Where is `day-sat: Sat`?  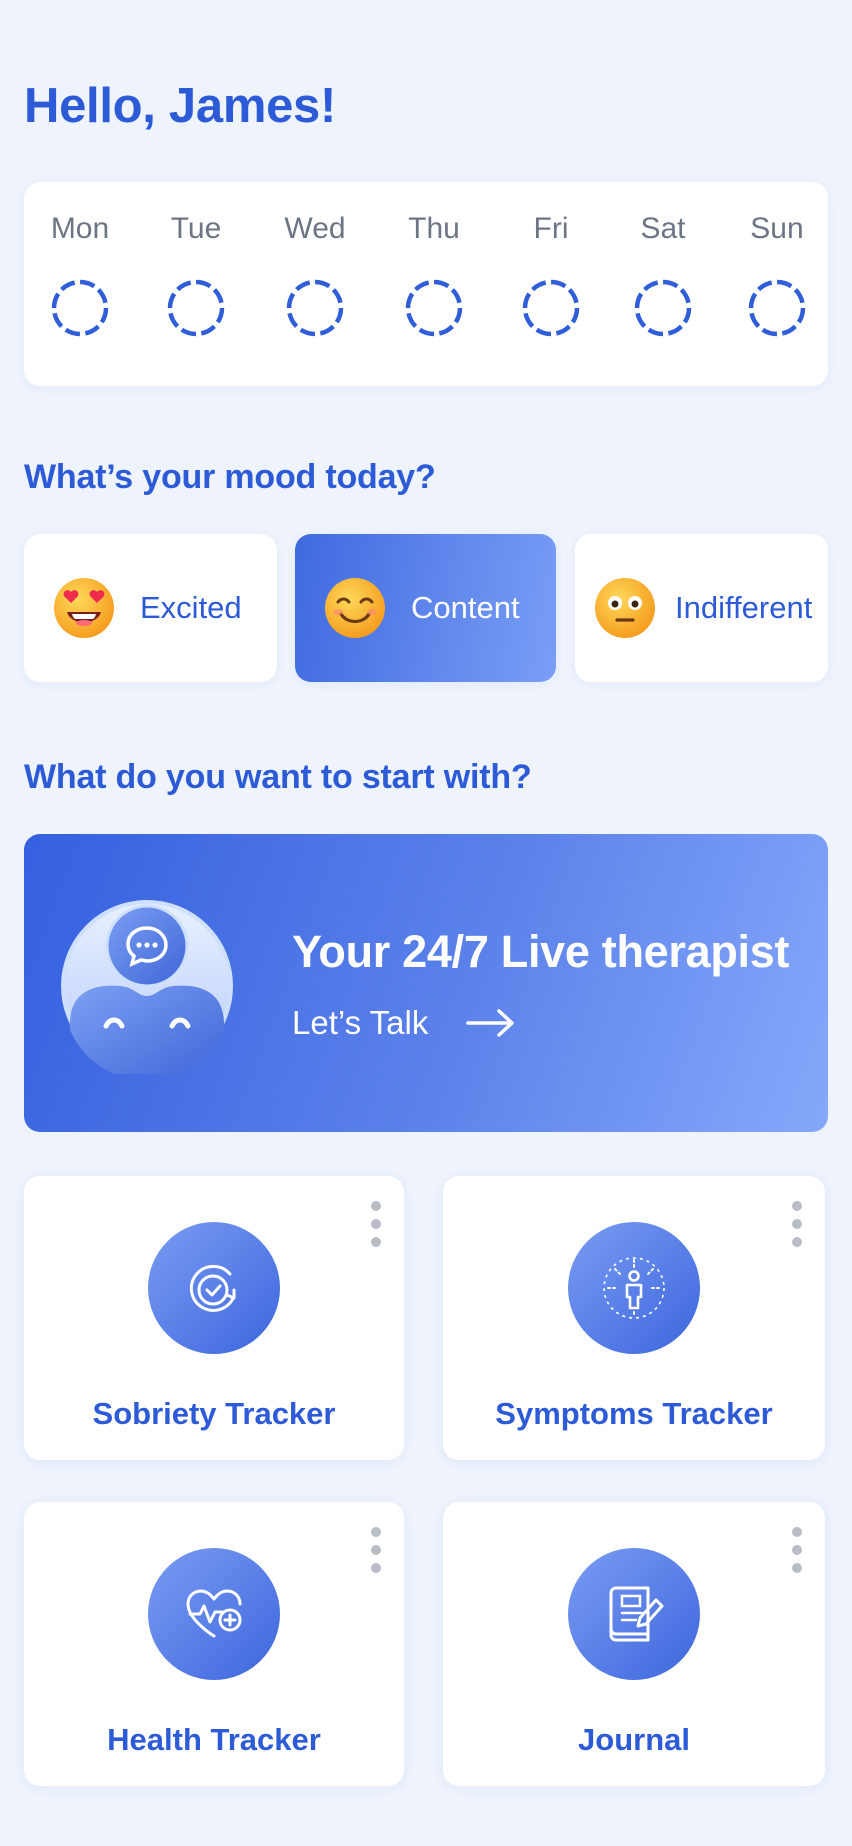 day-sat: Sat is located at coordinates (663, 275).